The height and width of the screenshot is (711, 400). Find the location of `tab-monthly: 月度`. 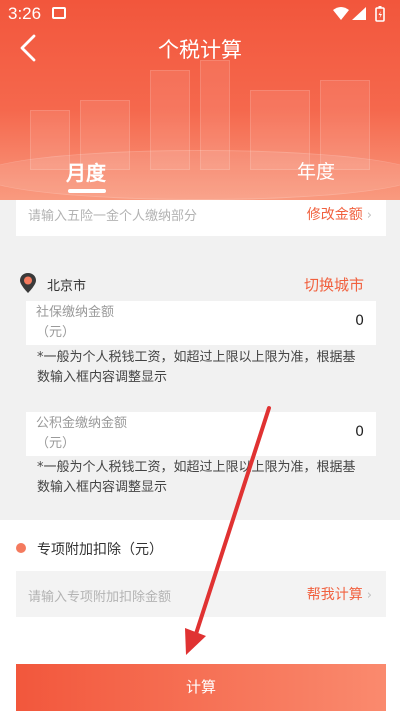

tab-monthly: 月度 is located at coordinates (86, 171).